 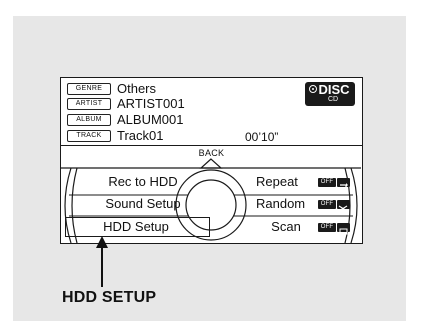 What do you see at coordinates (303, 227) in the screenshot?
I see `menu-item-scan: Scan OFF` at bounding box center [303, 227].